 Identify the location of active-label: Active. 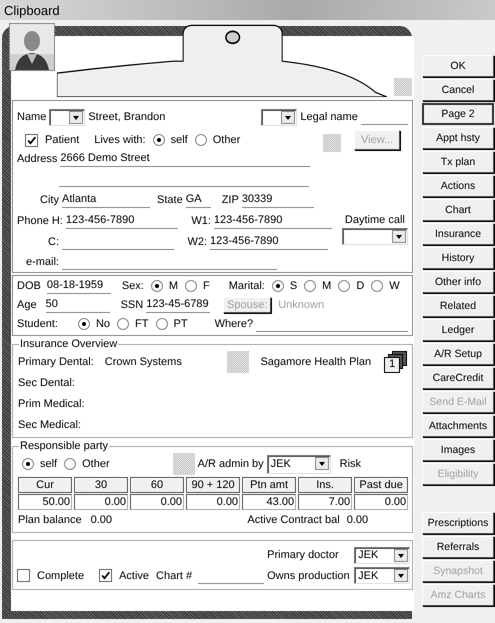
(134, 576).